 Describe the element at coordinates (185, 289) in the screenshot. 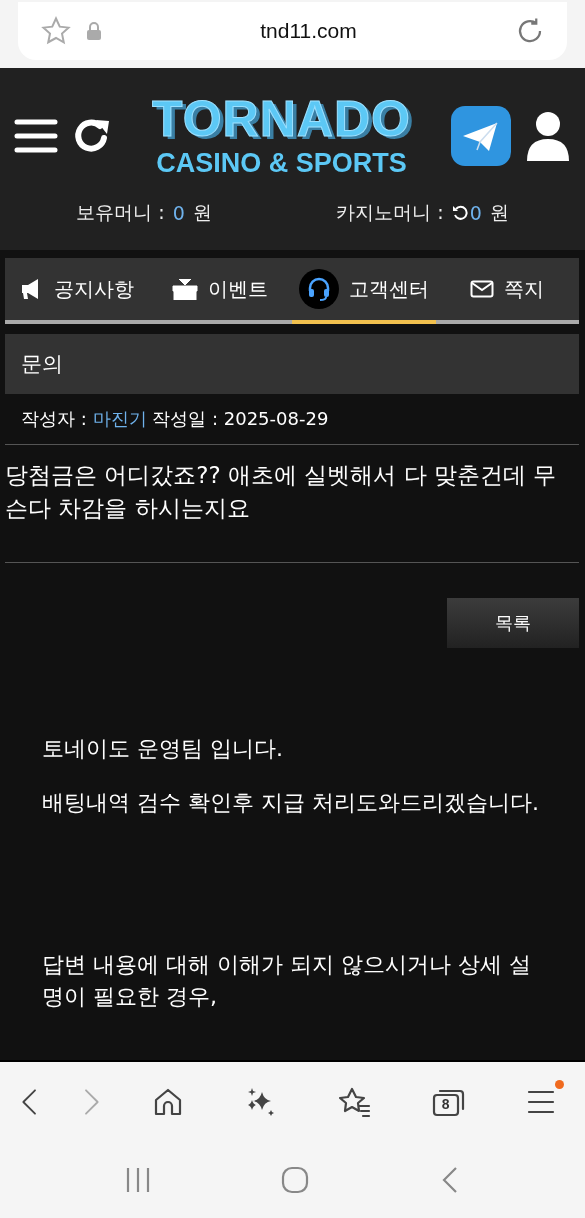

I see `gift-icon` at that location.